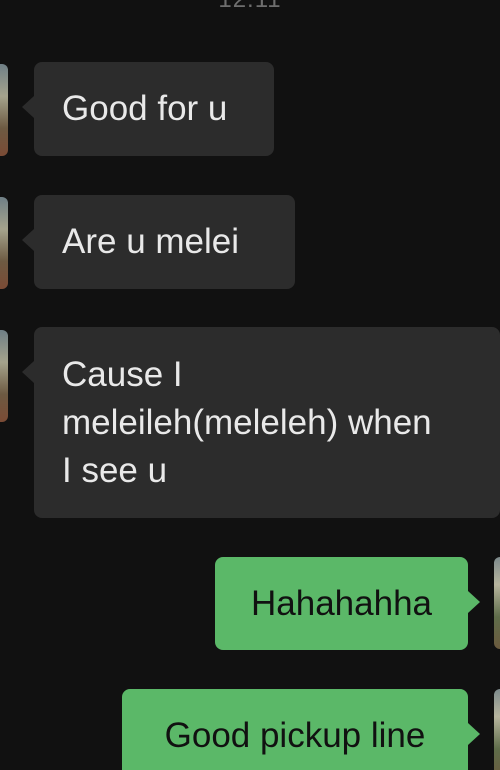 This screenshot has height=770, width=500. I want to click on outgoing-message-bubble: Hahahahha, so click(347, 603).